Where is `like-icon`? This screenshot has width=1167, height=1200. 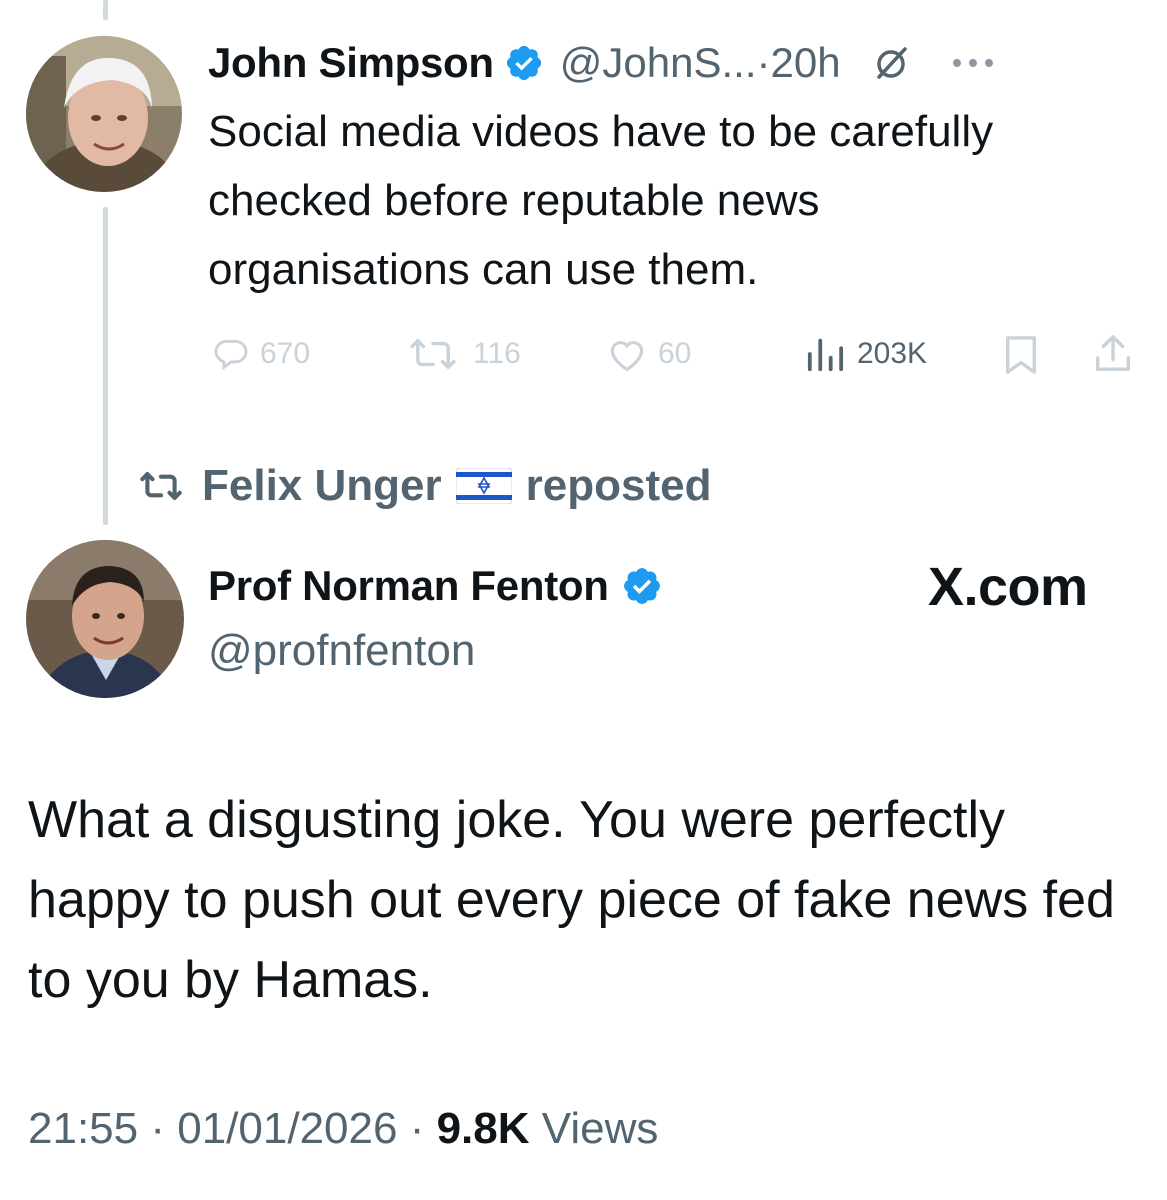
like-icon is located at coordinates (627, 354).